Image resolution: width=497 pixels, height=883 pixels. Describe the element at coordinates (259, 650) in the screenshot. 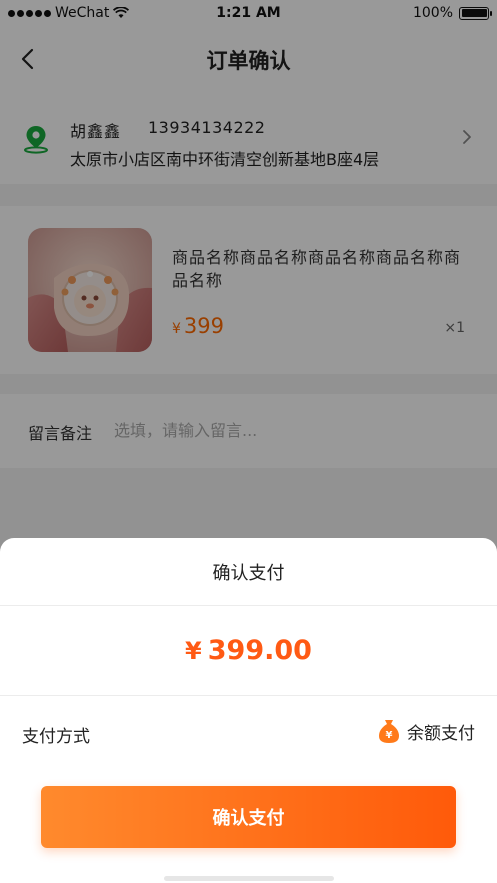

I see `amount-value: 399.00` at that location.